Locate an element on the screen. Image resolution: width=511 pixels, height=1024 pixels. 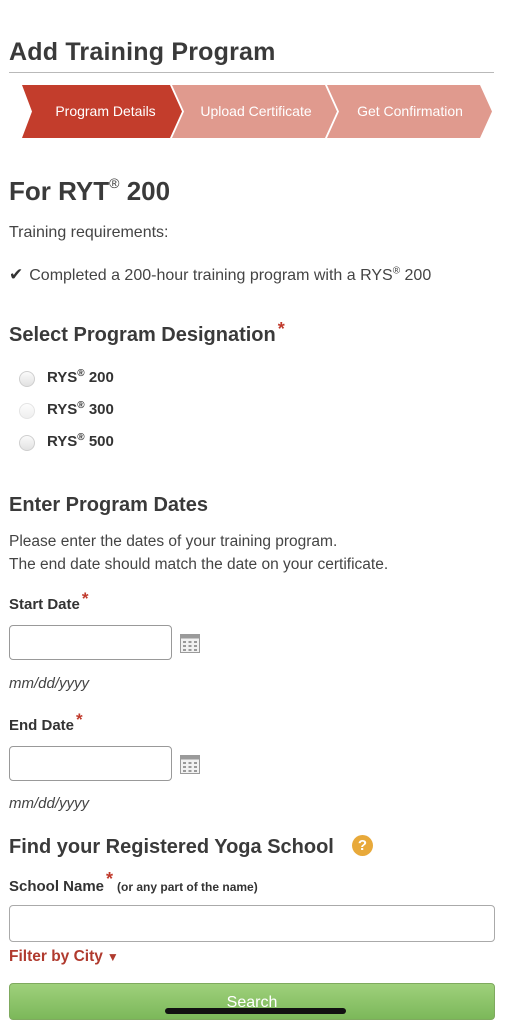
step-upload-certificate: Upload Certificate is located at coordinates (256, 111).